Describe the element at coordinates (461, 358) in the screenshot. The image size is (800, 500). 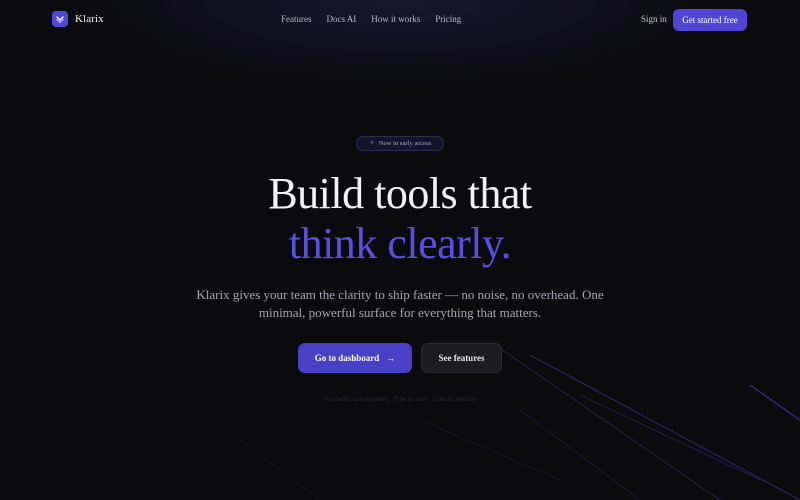
I see `see-features-button: See features` at that location.